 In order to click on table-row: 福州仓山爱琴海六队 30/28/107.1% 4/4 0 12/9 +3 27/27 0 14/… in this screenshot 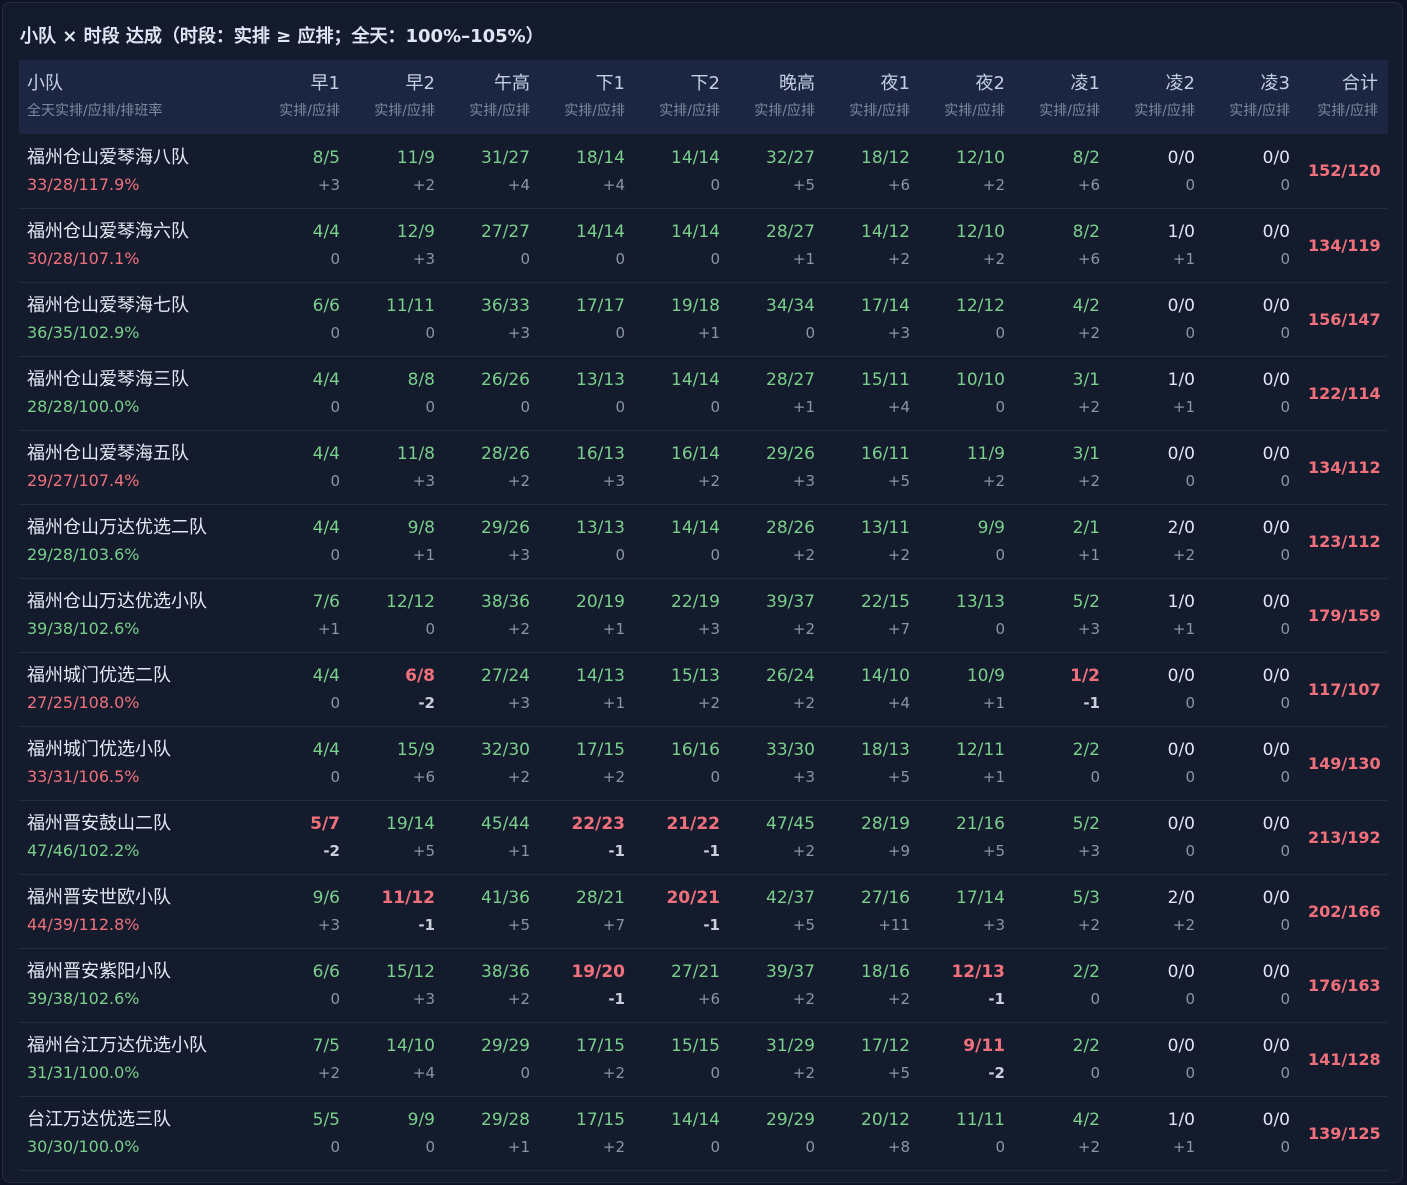, I will do `click(703, 245)`.